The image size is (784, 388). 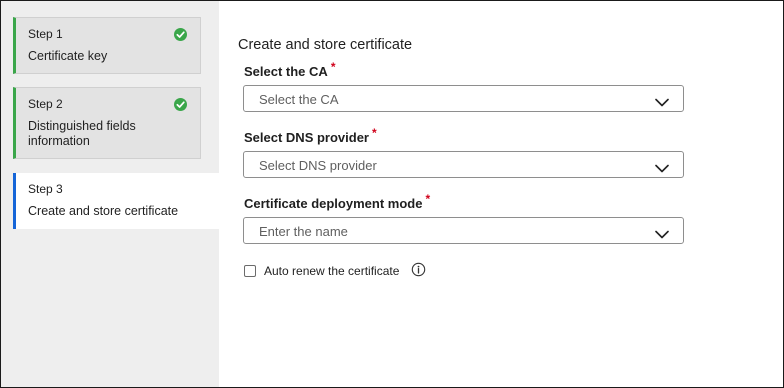 What do you see at coordinates (463, 164) in the screenshot?
I see `dns-select: Select DNS provider` at bounding box center [463, 164].